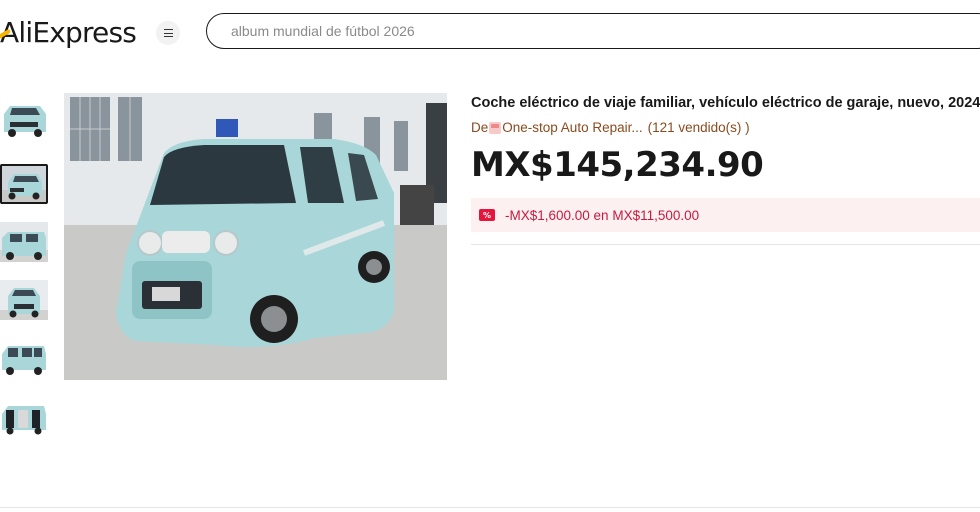 The width and height of the screenshot is (980, 512). I want to click on store-icon, so click(495, 128).